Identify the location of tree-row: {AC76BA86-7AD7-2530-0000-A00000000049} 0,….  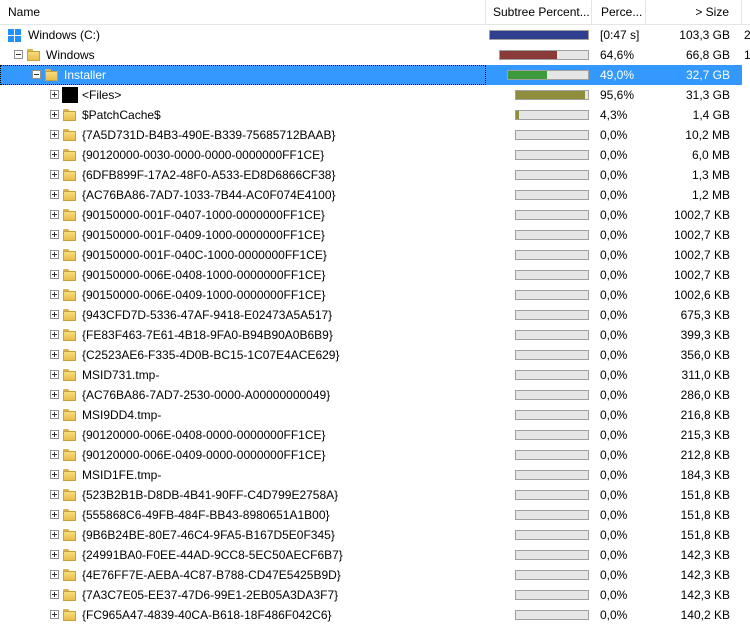
(375, 395).